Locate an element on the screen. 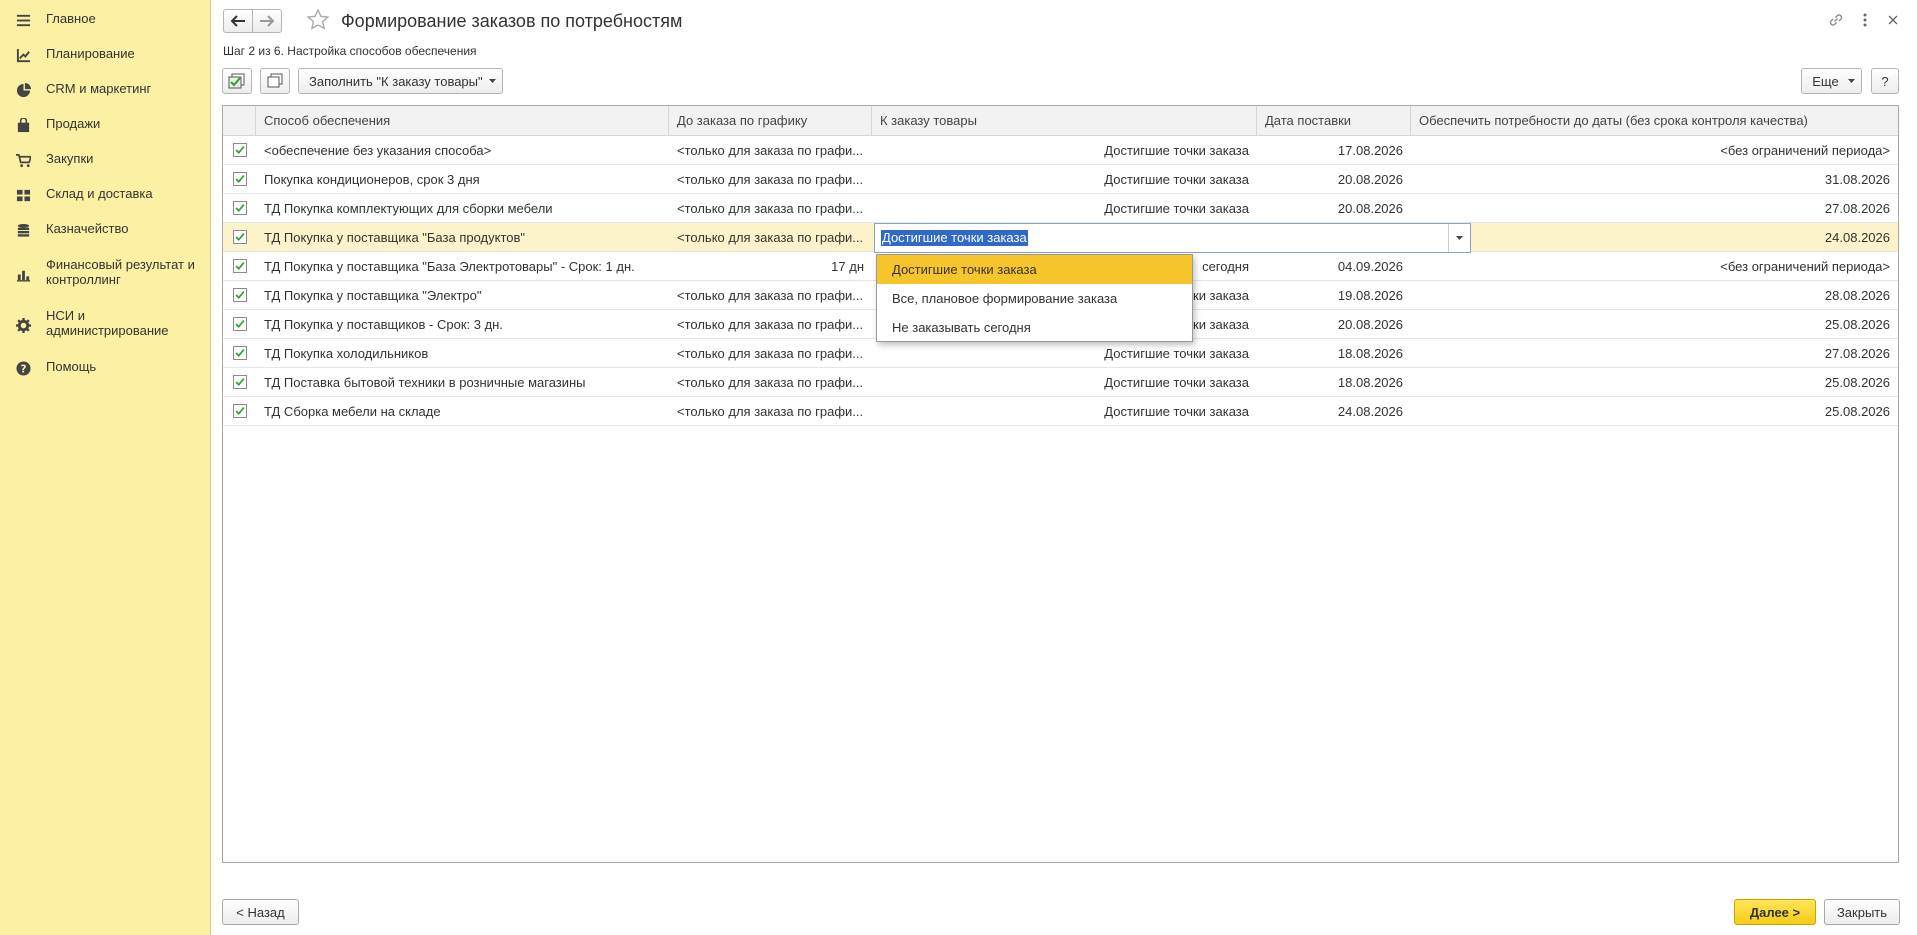 The width and height of the screenshot is (1917, 935). cell-schedule: 17 дн is located at coordinates (770, 266).